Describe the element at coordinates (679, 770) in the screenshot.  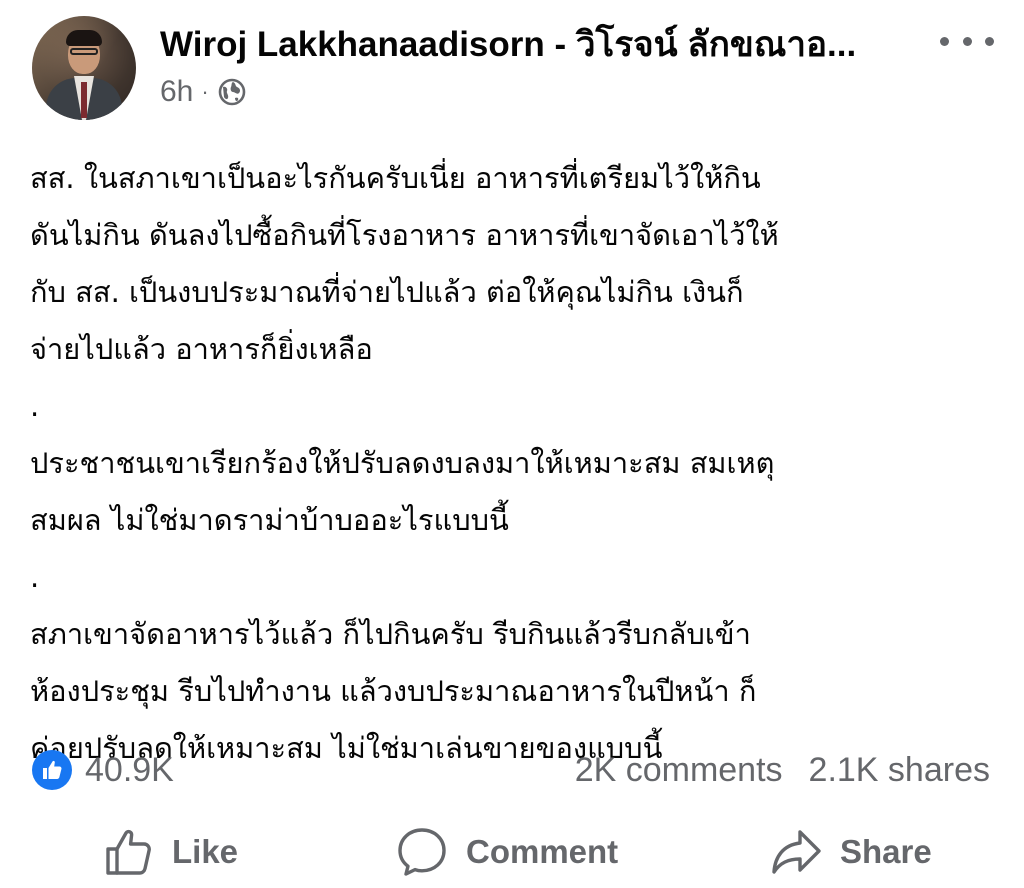
I see `comments-count: 2K comments` at that location.